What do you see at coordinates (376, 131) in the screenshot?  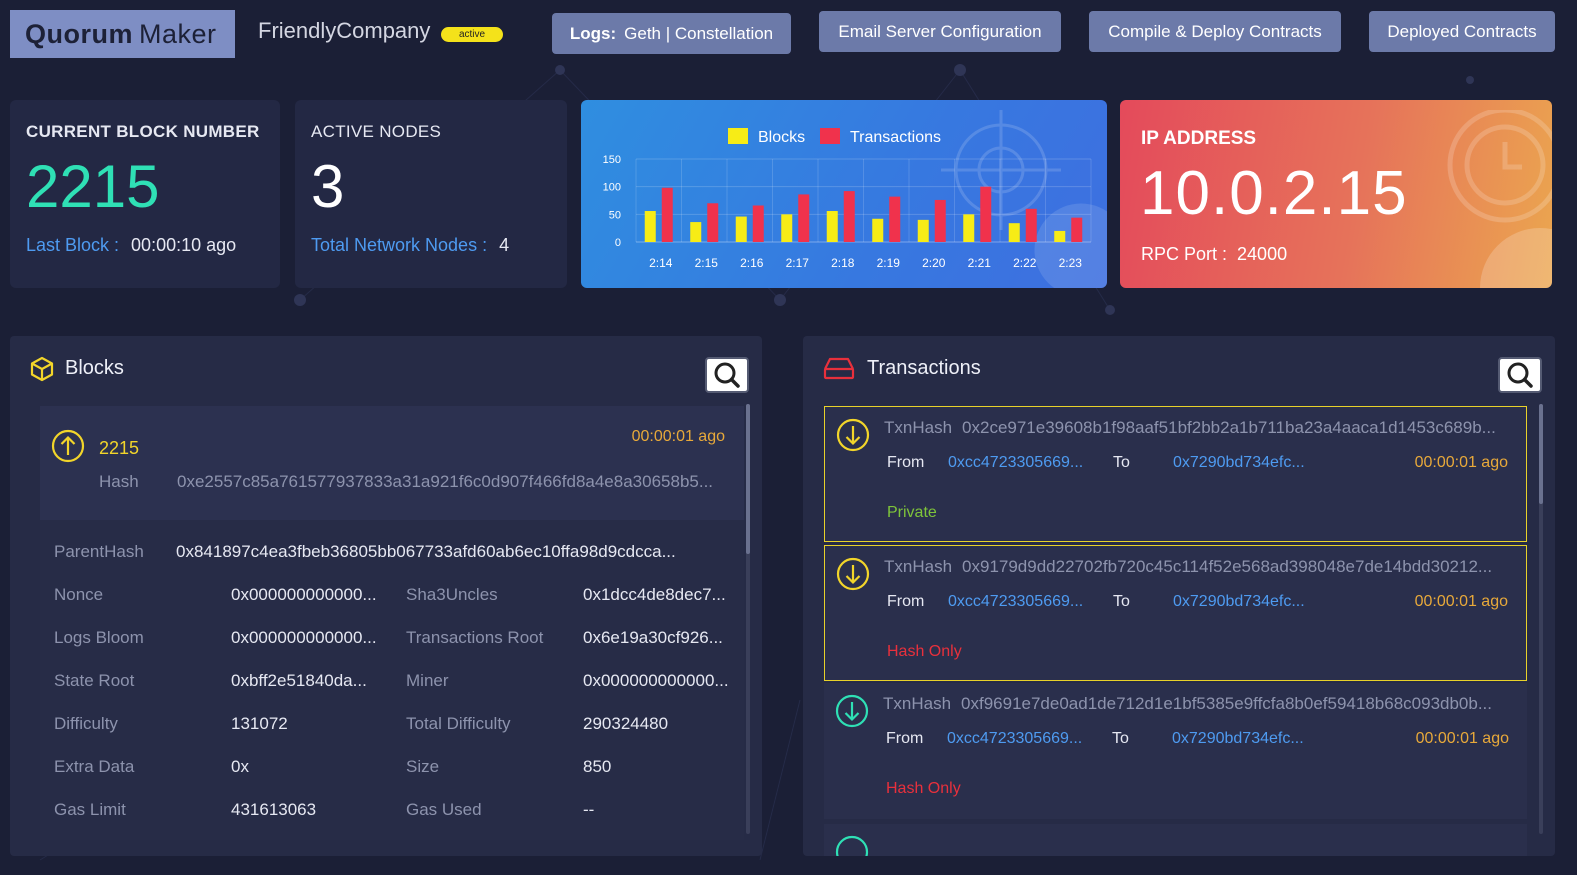 I see `active-nodes-label: ACTIVE NODES` at bounding box center [376, 131].